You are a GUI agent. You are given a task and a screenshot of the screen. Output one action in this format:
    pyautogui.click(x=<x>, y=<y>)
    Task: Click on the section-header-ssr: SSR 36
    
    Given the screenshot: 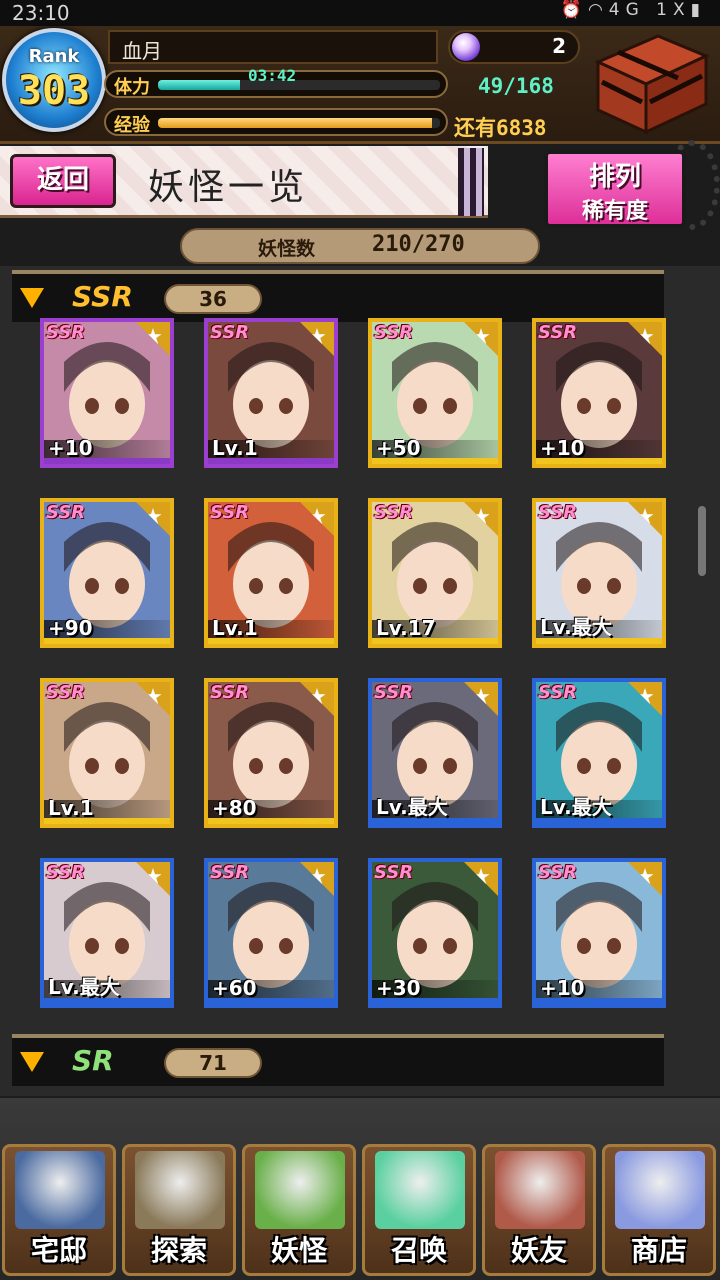 What is the action you would take?
    pyautogui.click(x=338, y=296)
    